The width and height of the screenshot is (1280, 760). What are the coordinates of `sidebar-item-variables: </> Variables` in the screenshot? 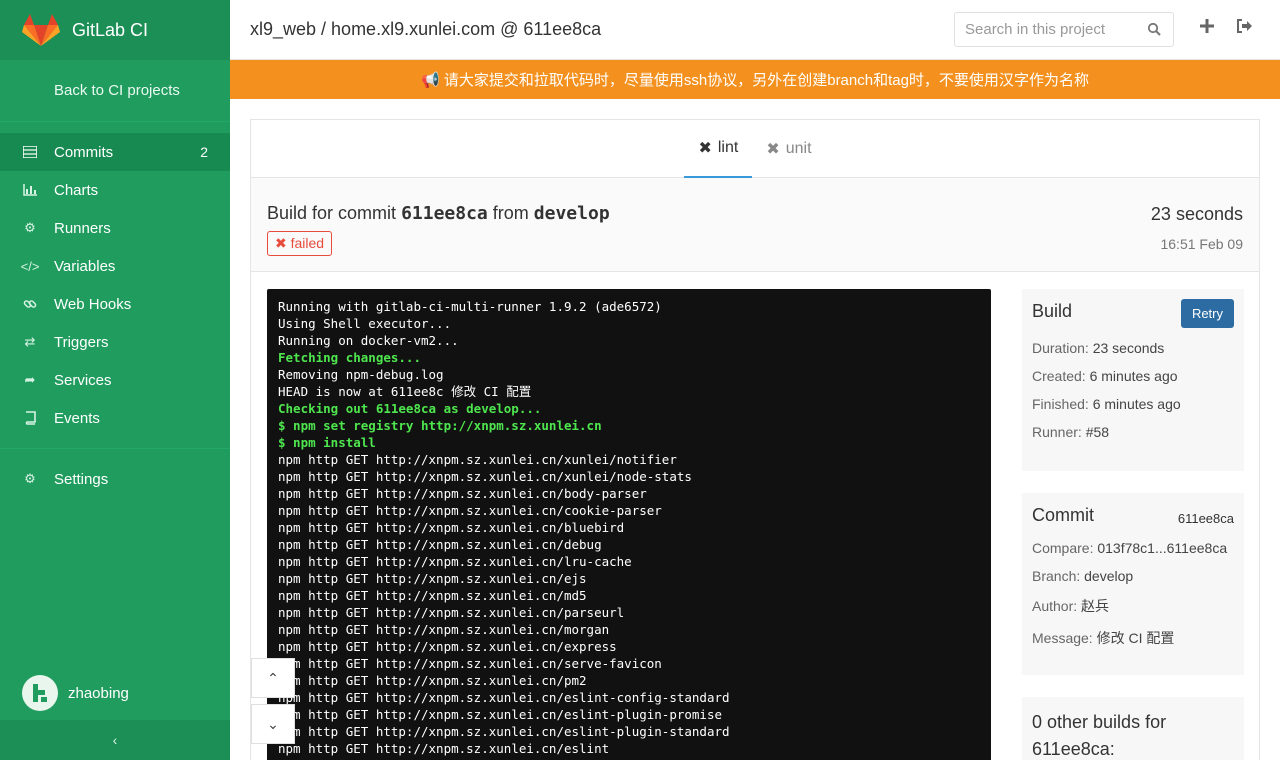 It's located at (115, 266).